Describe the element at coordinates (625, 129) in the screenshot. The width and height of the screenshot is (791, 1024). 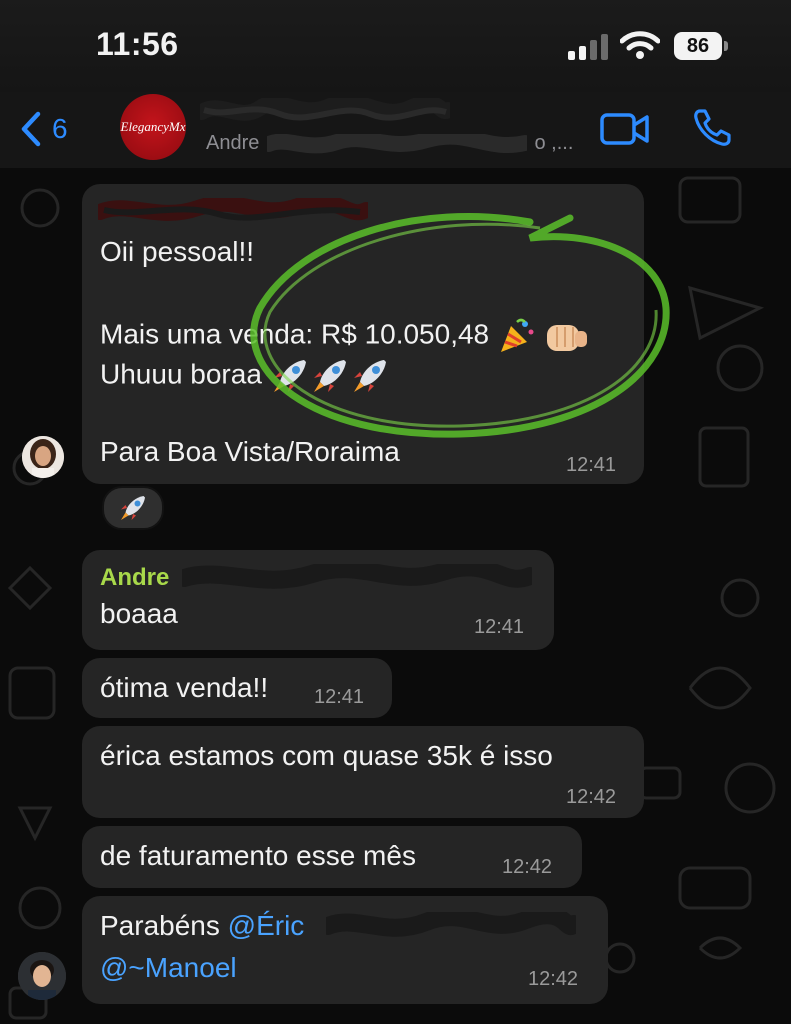
I see `video-call-icon` at that location.